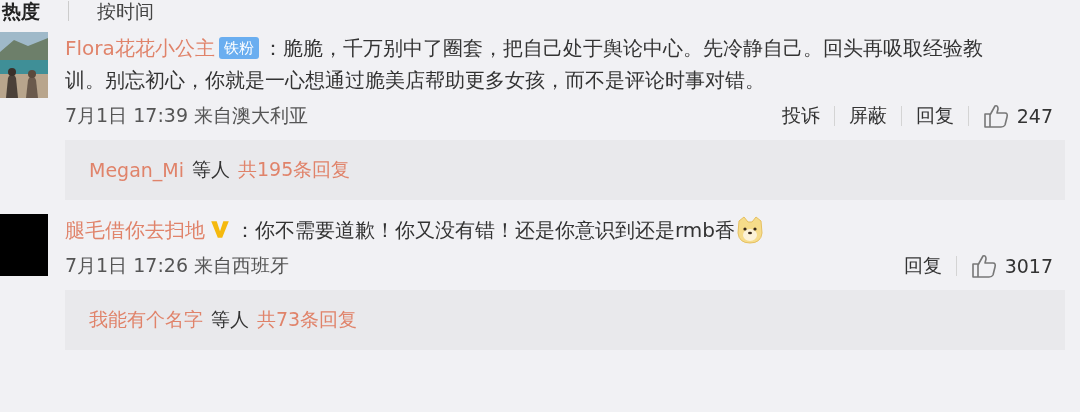 Image resolution: width=1080 pixels, height=412 pixels. I want to click on comment-date: 7月1日 17:39 来自澳大利亚, so click(186, 115).